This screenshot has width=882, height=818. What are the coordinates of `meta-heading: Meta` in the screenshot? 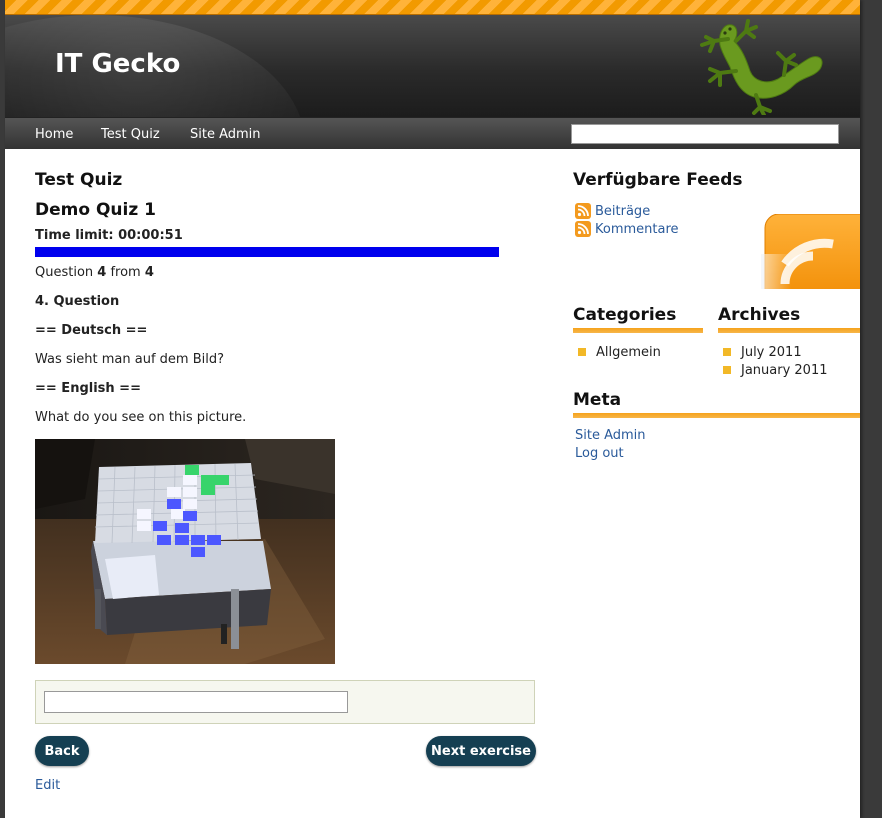 It's located at (597, 400).